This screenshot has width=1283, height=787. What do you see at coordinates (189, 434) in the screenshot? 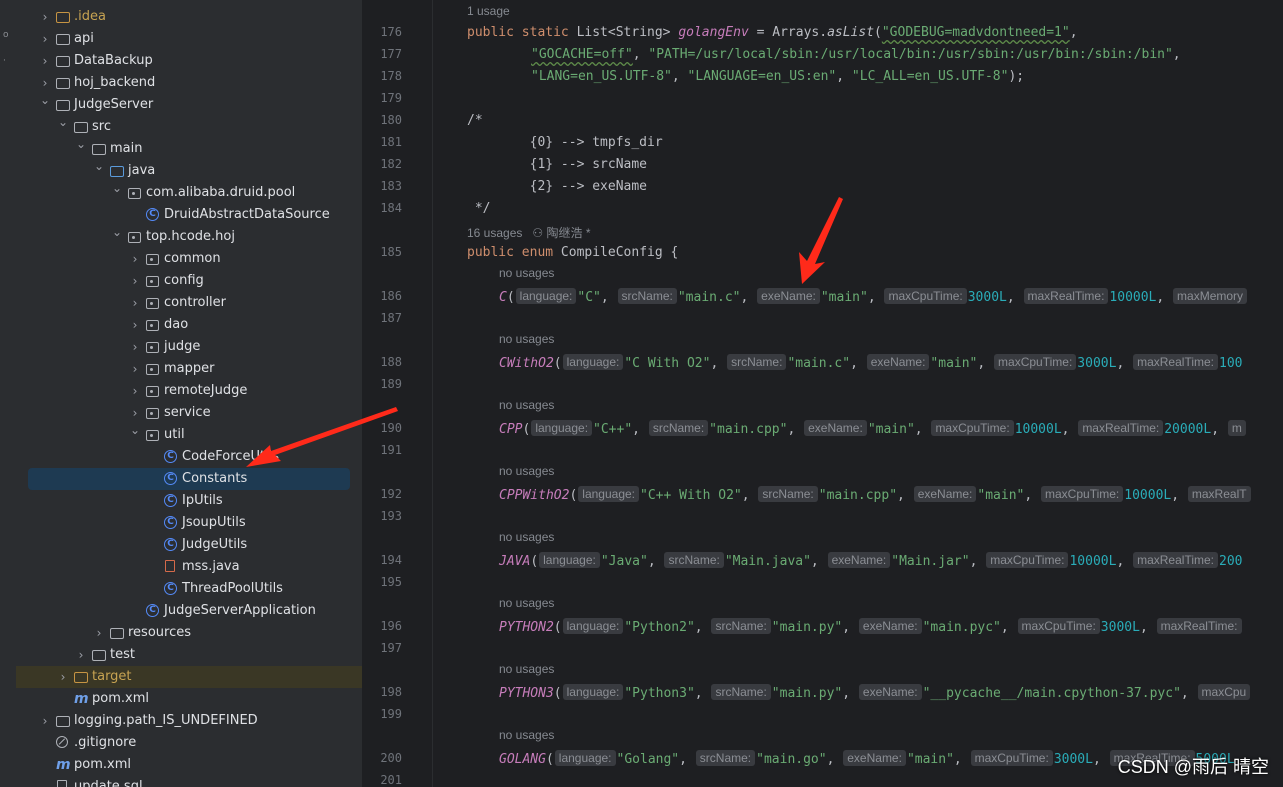
I see `tree-item: ⌄ util` at bounding box center [189, 434].